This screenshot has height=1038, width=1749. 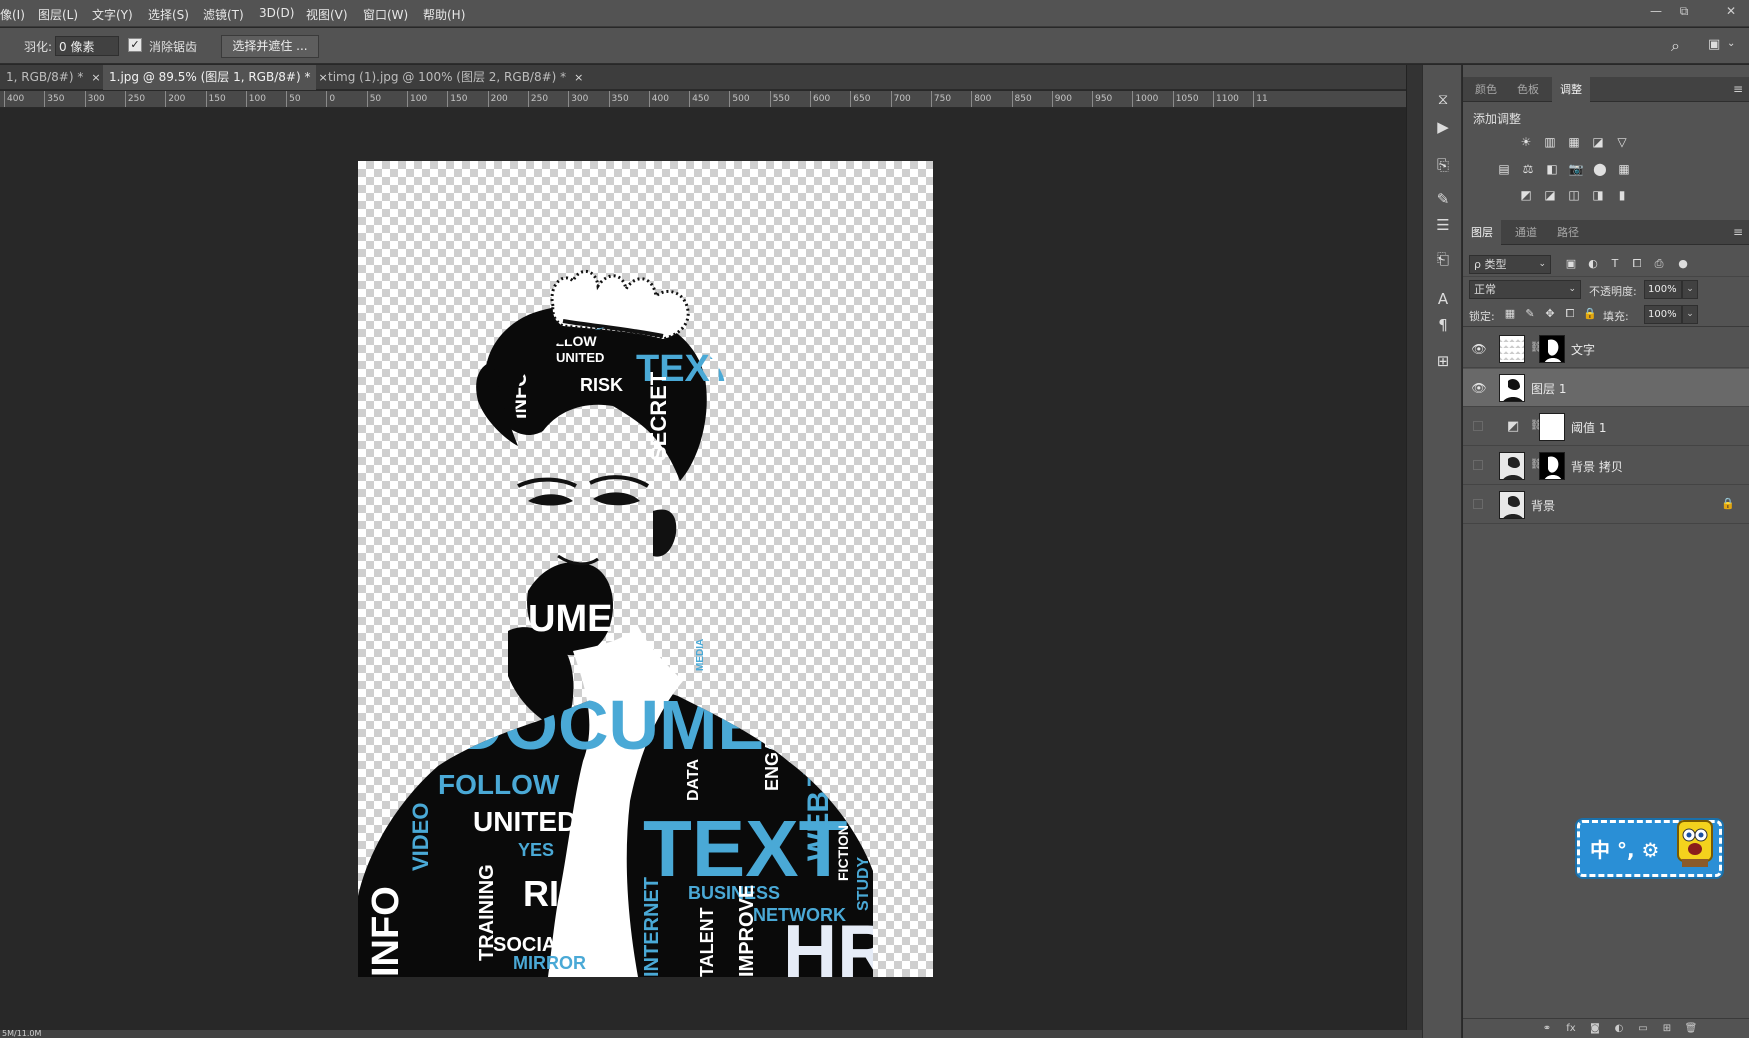 What do you see at coordinates (1568, 232) in the screenshot?
I see `tab-paths: 路径` at bounding box center [1568, 232].